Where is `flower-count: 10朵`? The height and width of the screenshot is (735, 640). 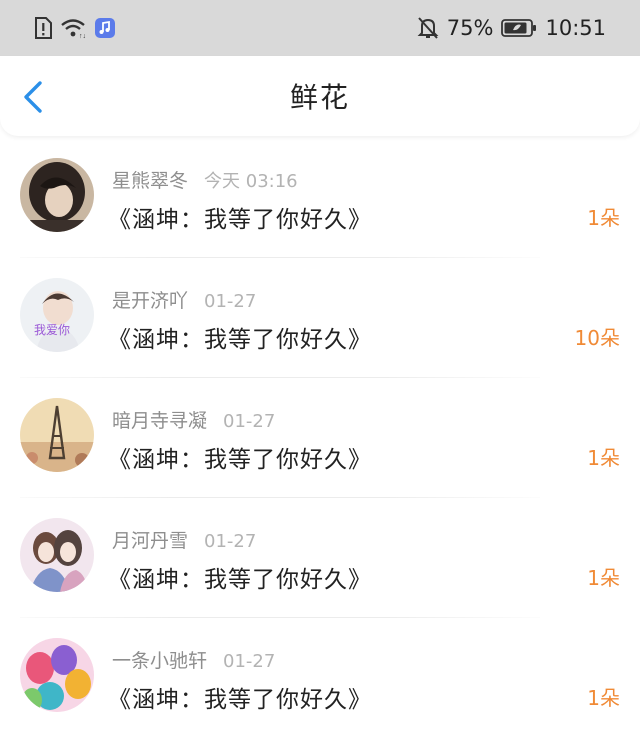
flower-count: 10朵 is located at coordinates (597, 338).